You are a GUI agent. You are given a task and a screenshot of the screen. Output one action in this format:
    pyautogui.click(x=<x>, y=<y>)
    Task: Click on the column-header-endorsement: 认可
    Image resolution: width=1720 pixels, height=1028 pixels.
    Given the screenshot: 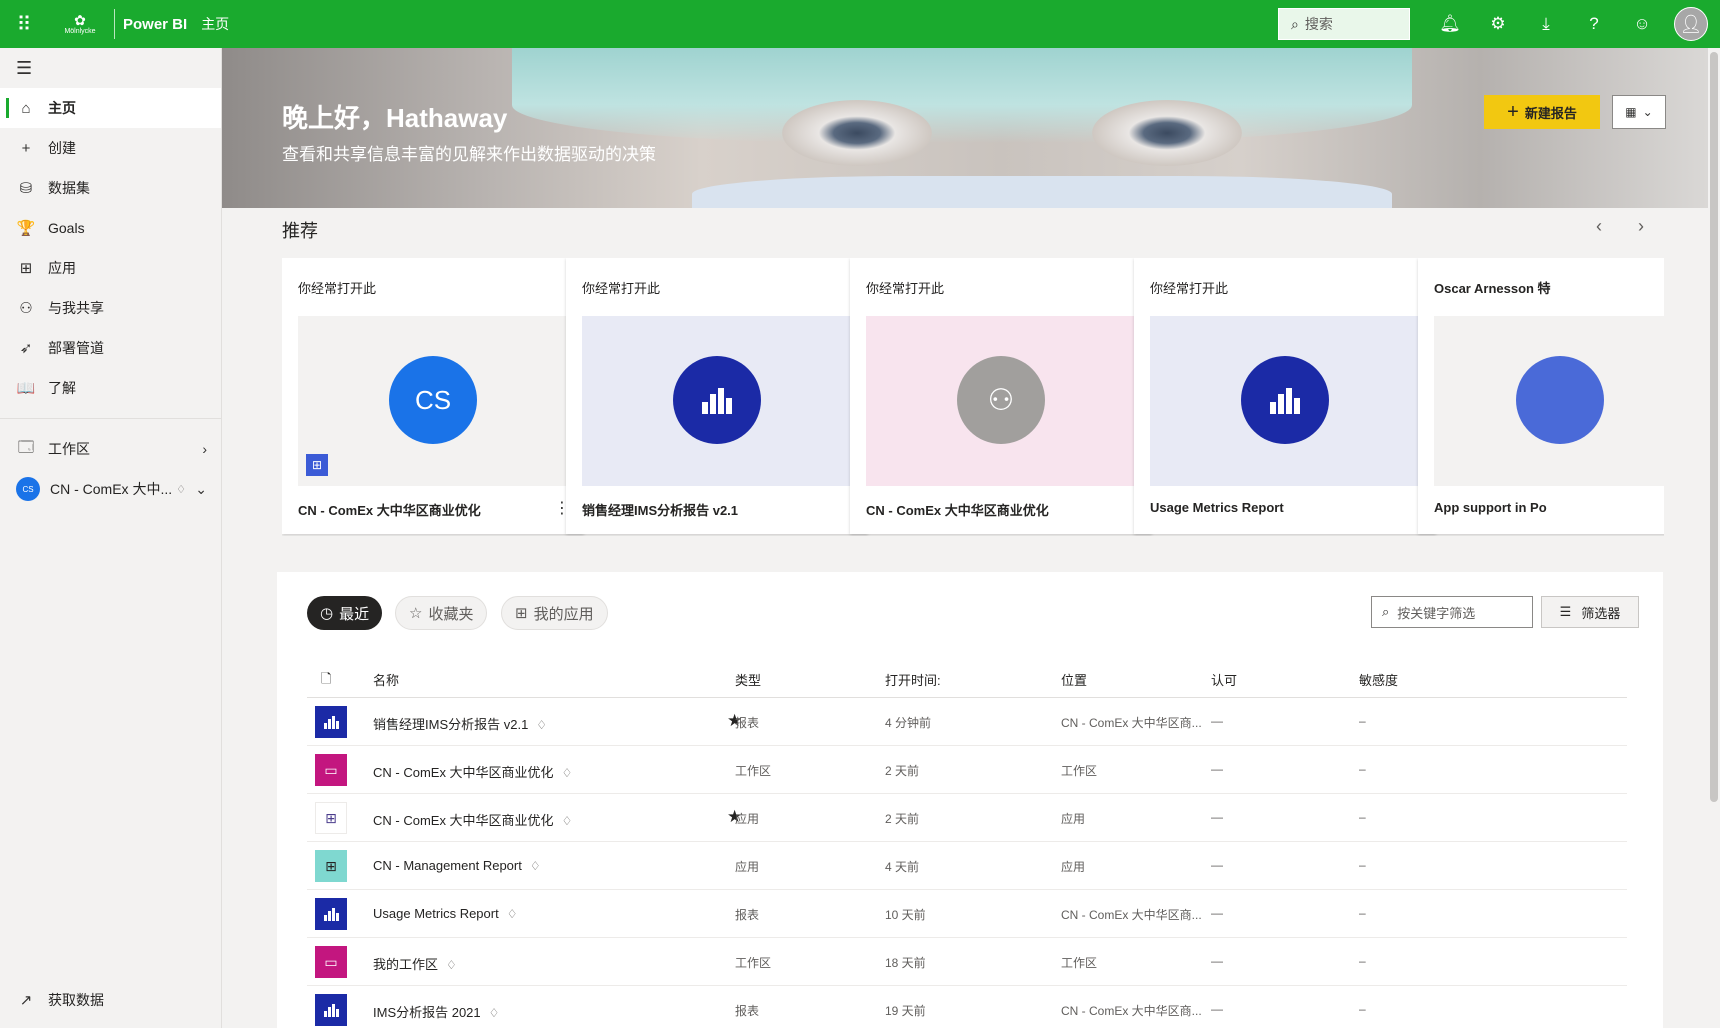 What is the action you would take?
    pyautogui.click(x=1224, y=679)
    